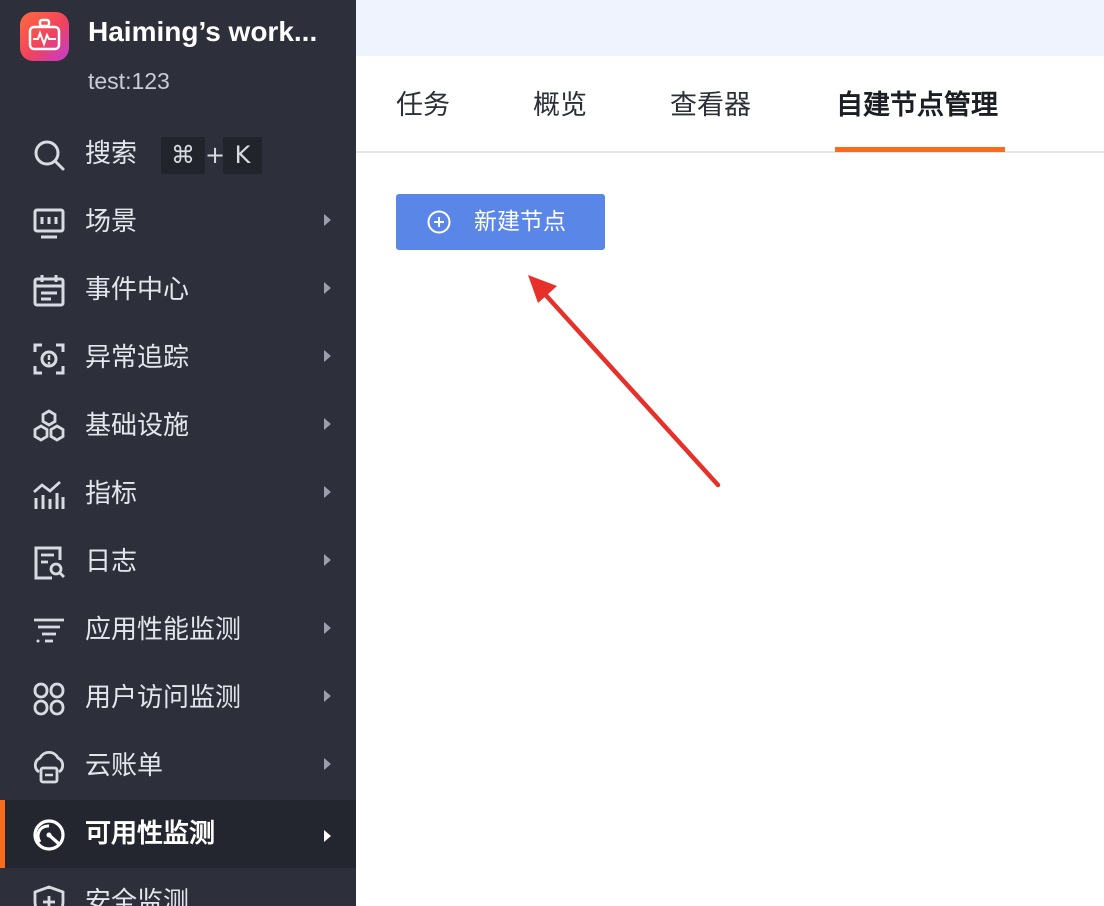 Image resolution: width=1104 pixels, height=906 pixels. I want to click on cloud-bill-icon, so click(49, 767).